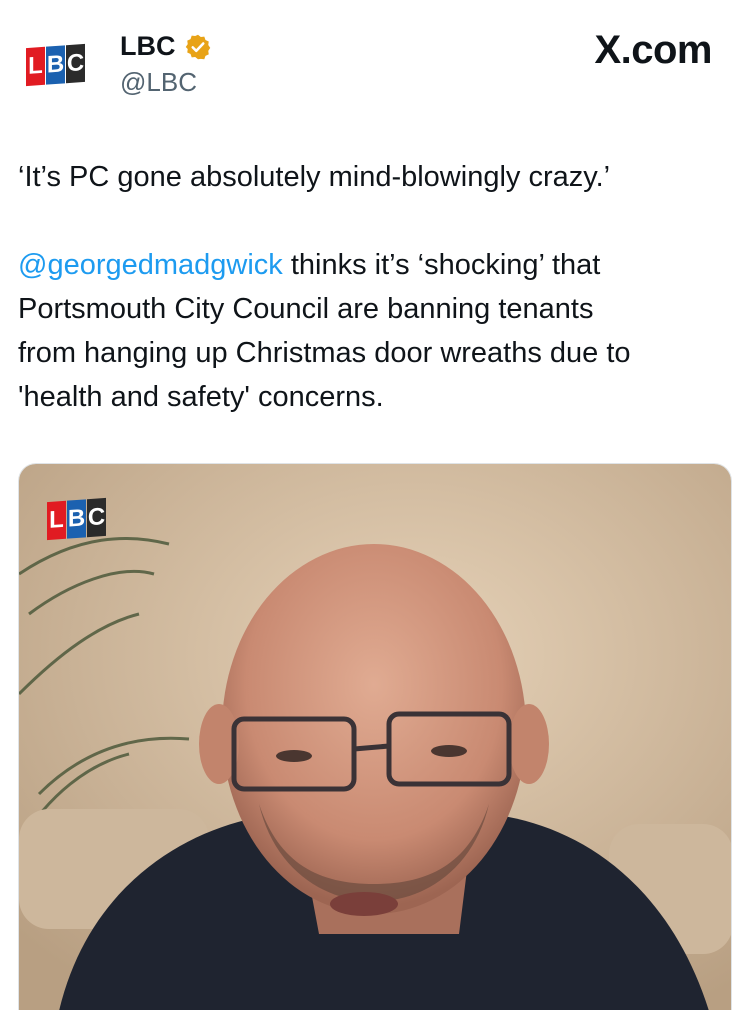 Image resolution: width=750 pixels, height=1010 pixels. I want to click on source-watermark: X.com, so click(653, 50).